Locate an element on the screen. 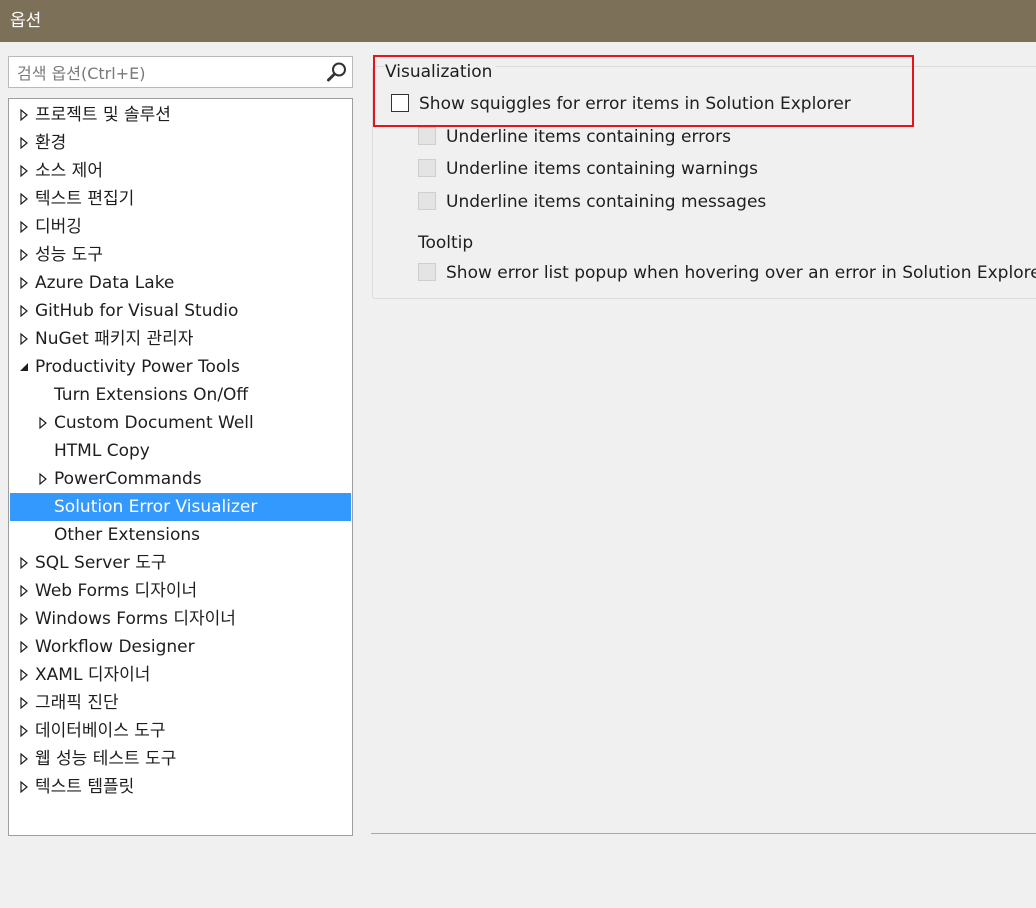 The width and height of the screenshot is (1036, 908). tree-item-label: GitHub for Visual Studio is located at coordinates (137, 311).